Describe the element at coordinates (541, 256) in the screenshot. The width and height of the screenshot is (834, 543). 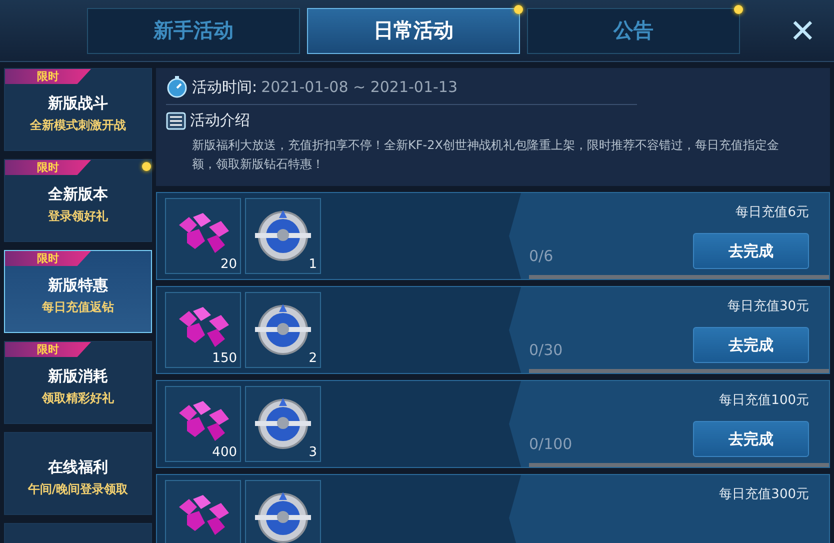
I see `progress-text: 0/6` at that location.